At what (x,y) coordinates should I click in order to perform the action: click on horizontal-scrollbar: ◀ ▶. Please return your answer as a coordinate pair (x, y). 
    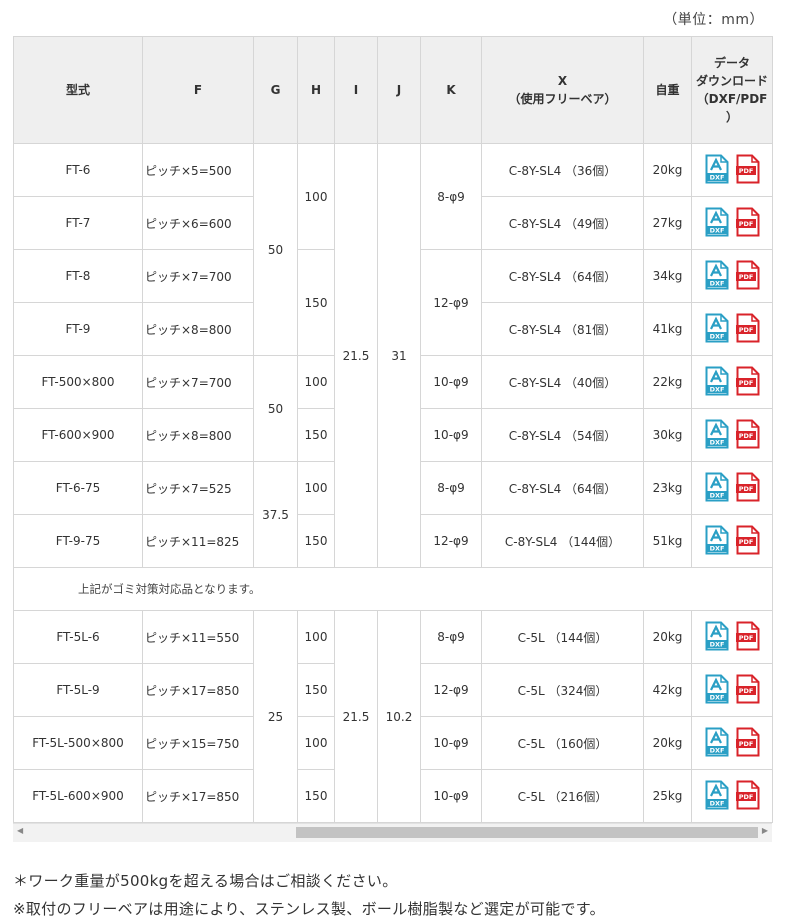
    Looking at the image, I should click on (392, 832).